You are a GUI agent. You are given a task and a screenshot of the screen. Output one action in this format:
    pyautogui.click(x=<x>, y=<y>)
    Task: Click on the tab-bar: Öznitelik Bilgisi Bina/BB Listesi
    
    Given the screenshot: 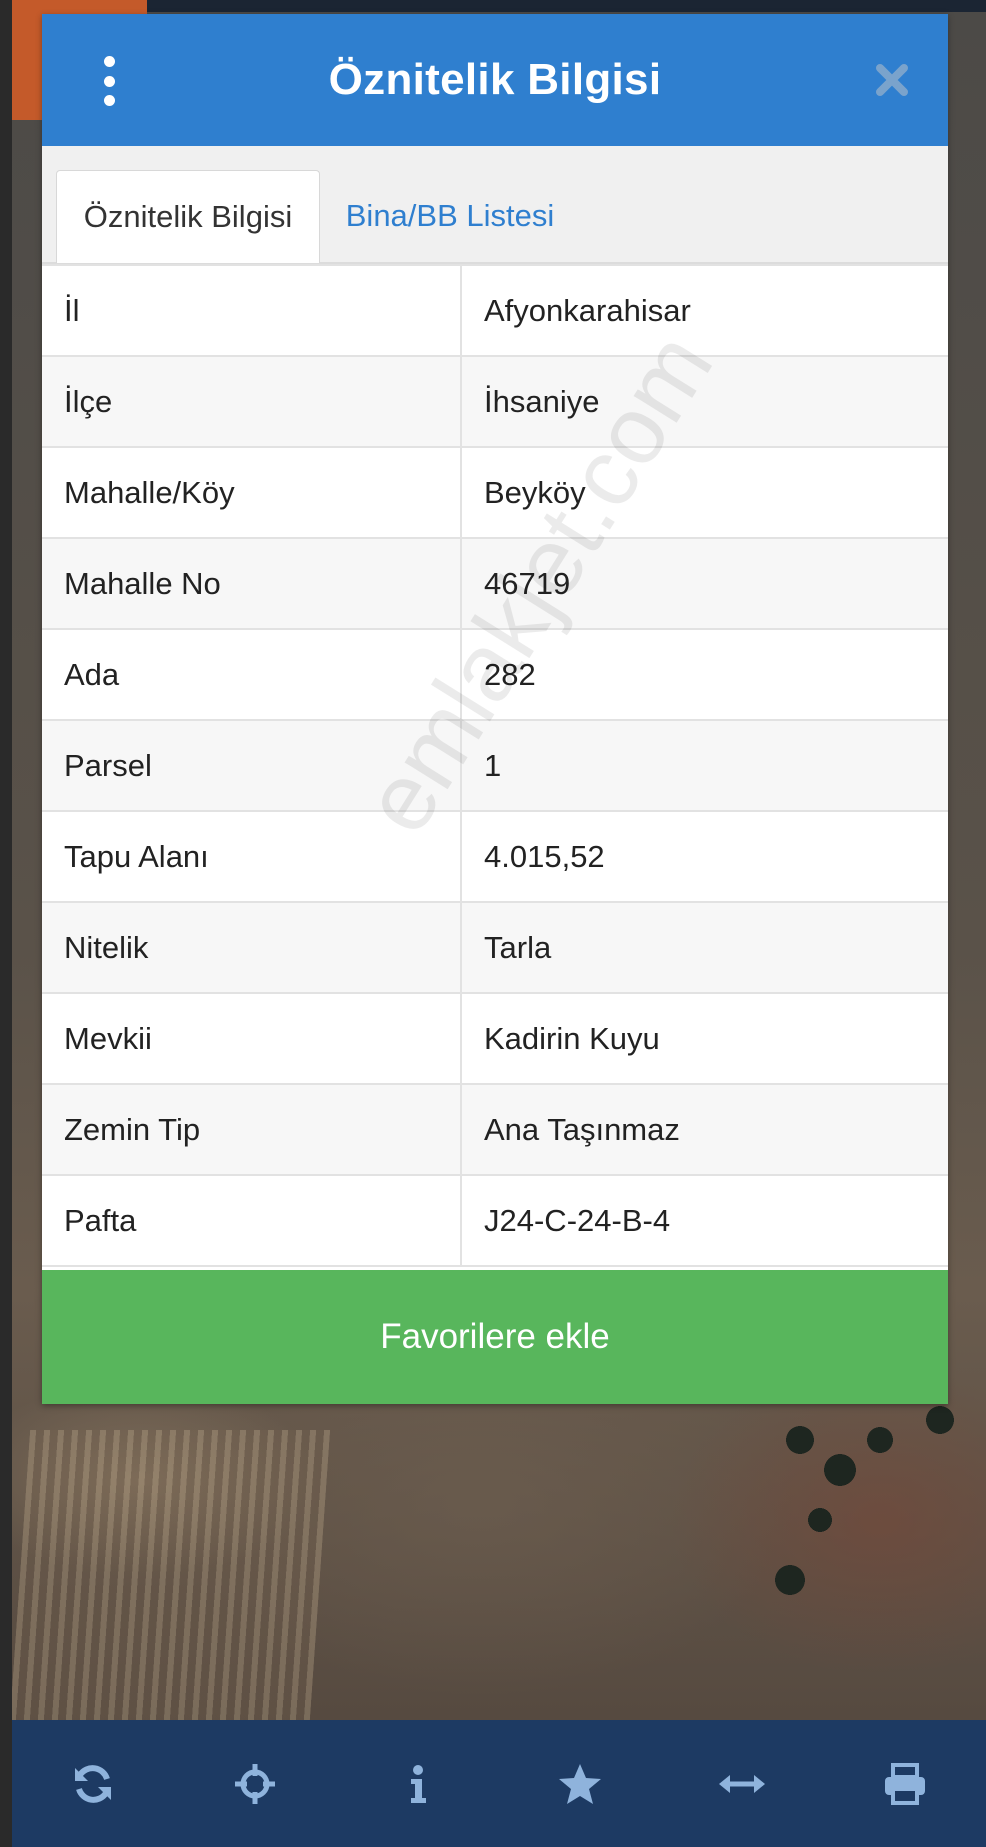 What is the action you would take?
    pyautogui.click(x=495, y=205)
    